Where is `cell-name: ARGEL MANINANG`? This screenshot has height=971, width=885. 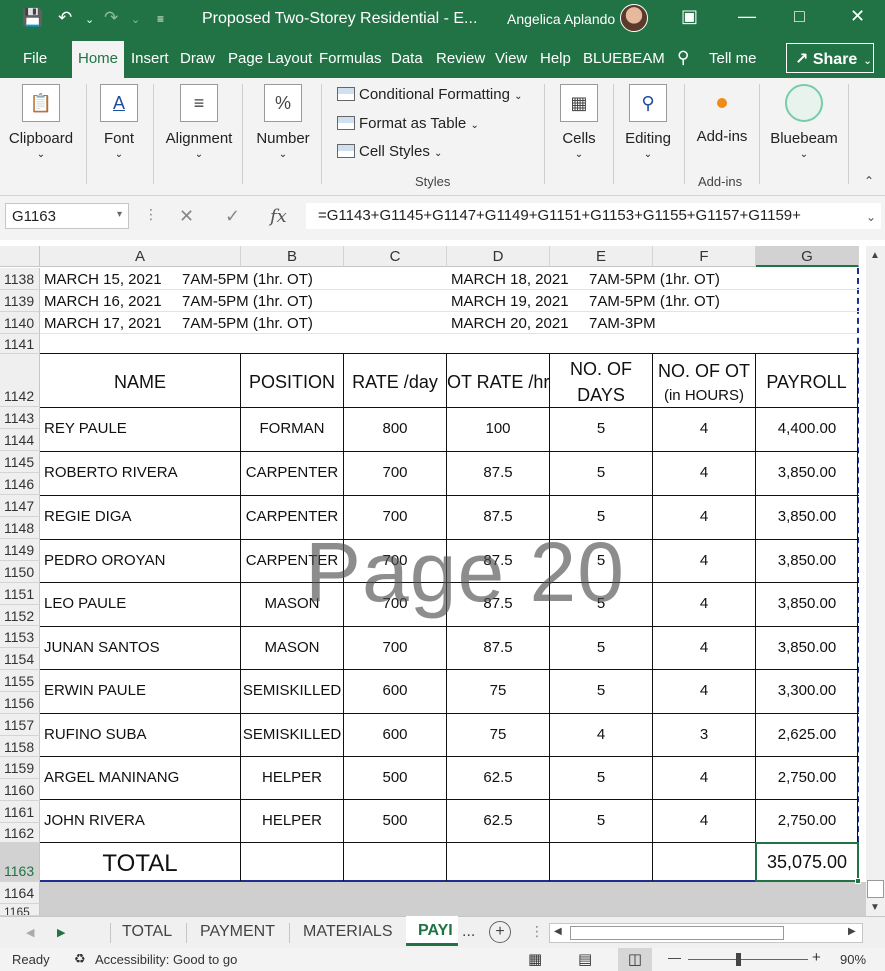 cell-name: ARGEL MANINANG is located at coordinates (142, 777).